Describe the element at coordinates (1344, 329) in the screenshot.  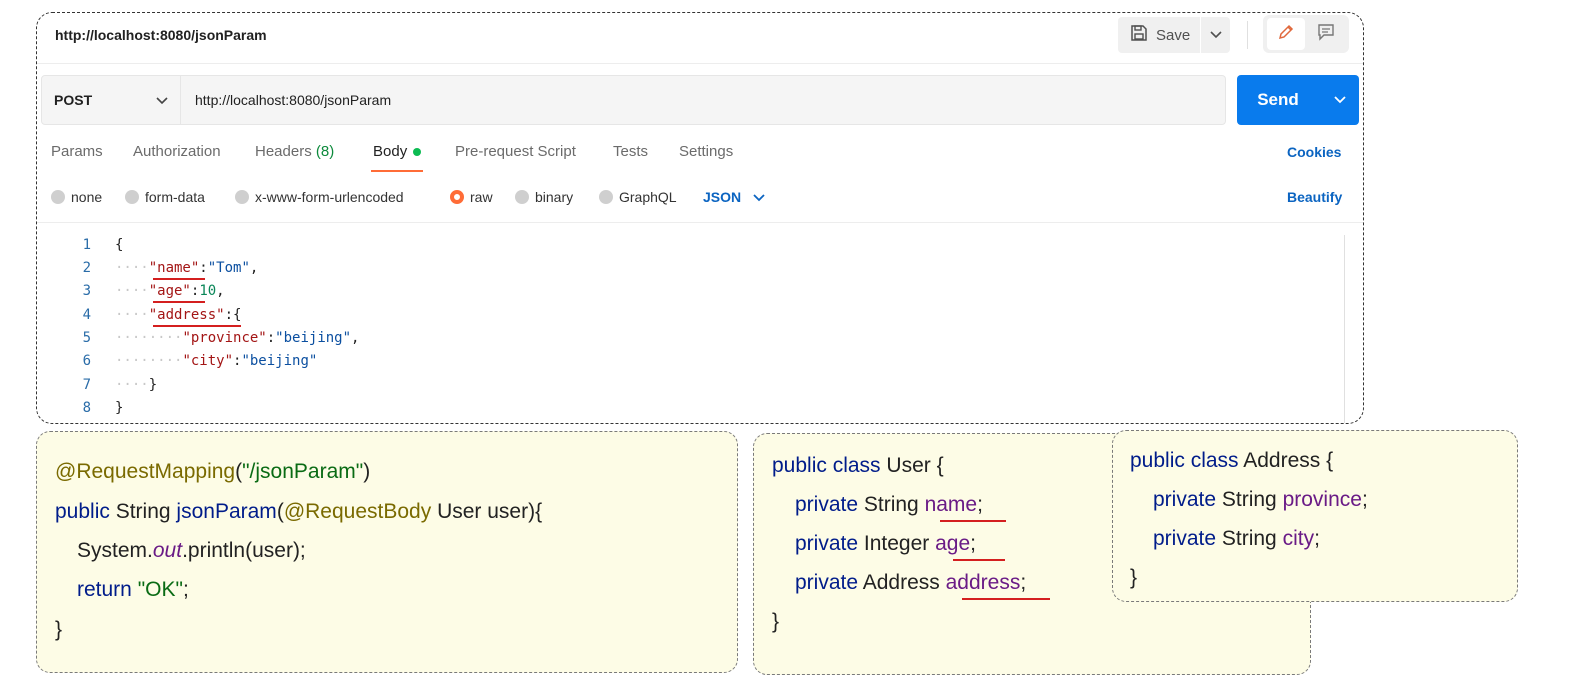
I see `editor-scrollbar` at that location.